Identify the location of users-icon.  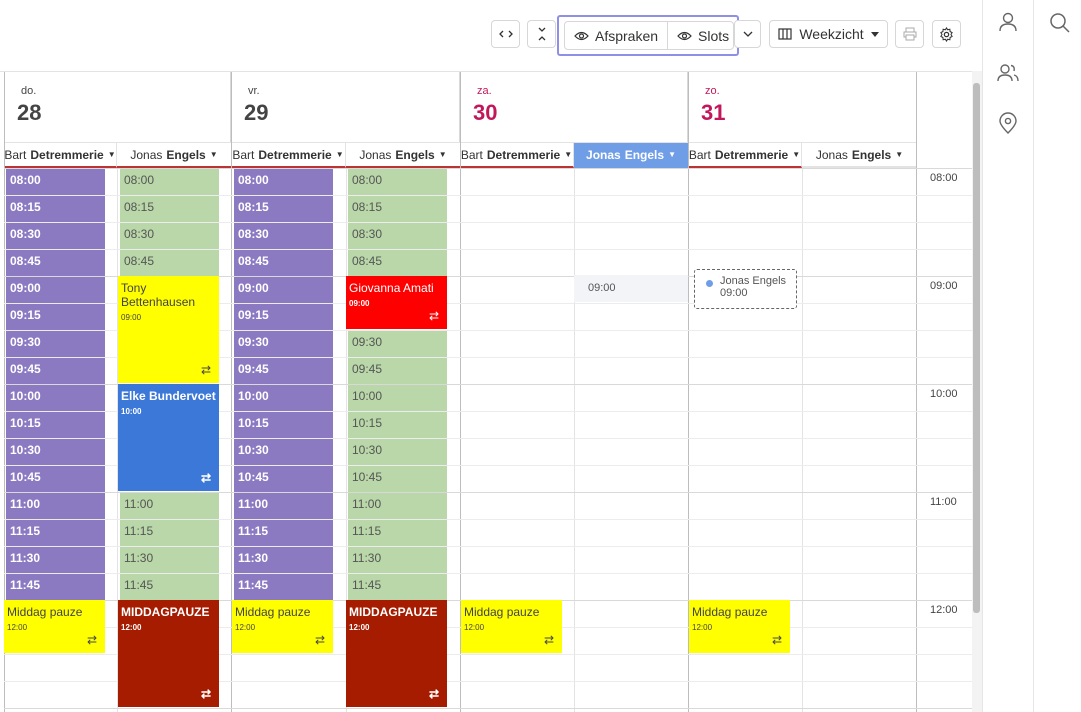
(1008, 73).